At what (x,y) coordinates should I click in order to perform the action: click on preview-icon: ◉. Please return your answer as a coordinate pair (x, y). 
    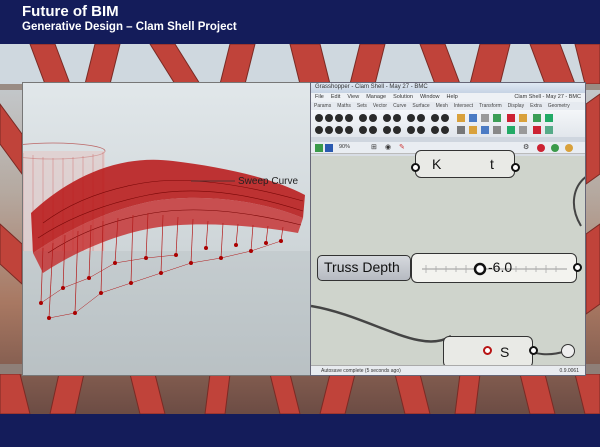
    Looking at the image, I should click on (388, 147).